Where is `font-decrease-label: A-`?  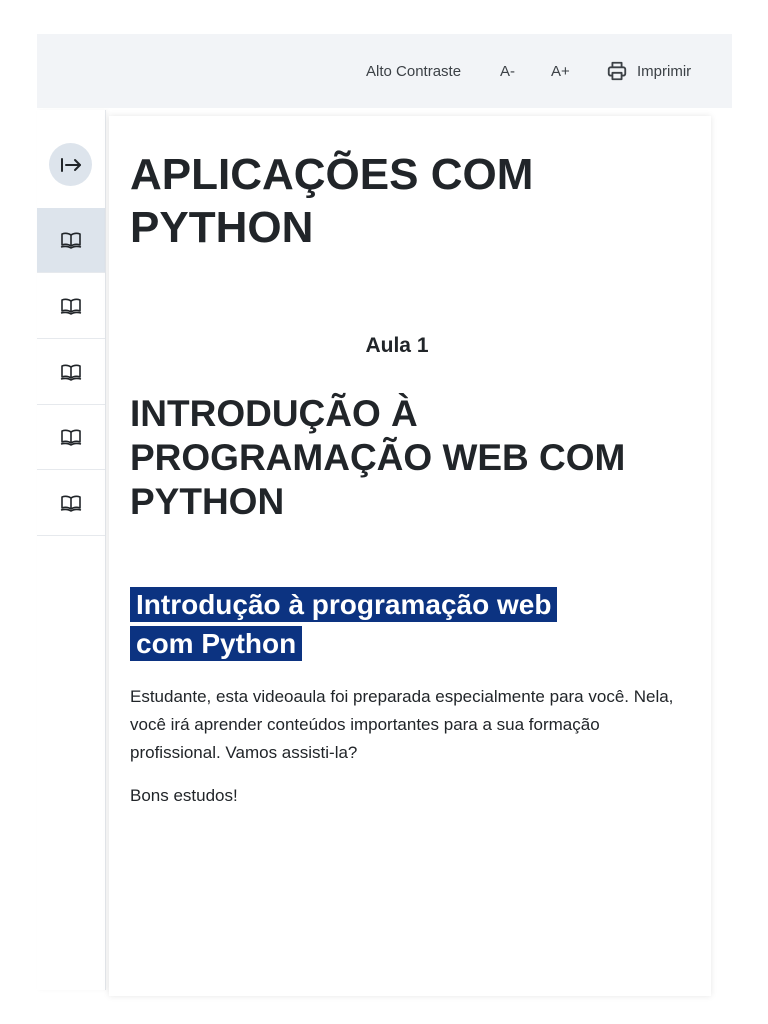 font-decrease-label: A- is located at coordinates (507, 71).